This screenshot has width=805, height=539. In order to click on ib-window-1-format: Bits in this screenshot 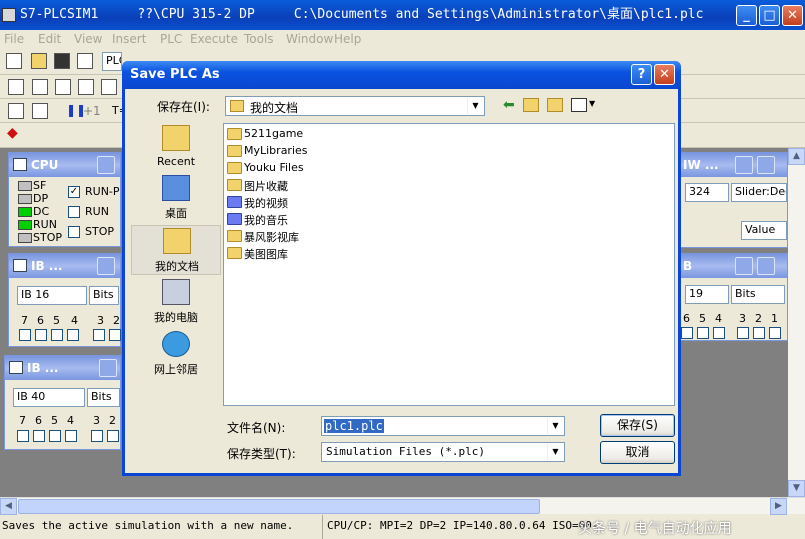, I will do `click(104, 295)`.